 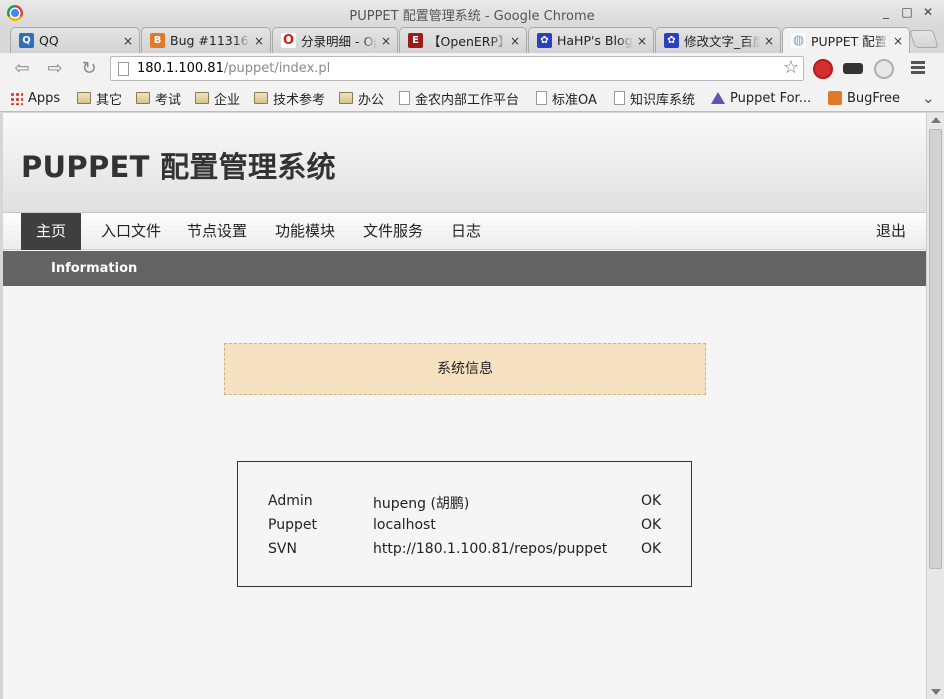 I want to click on table-row: Admin hupeng (胡鹏) OK, so click(x=464, y=501).